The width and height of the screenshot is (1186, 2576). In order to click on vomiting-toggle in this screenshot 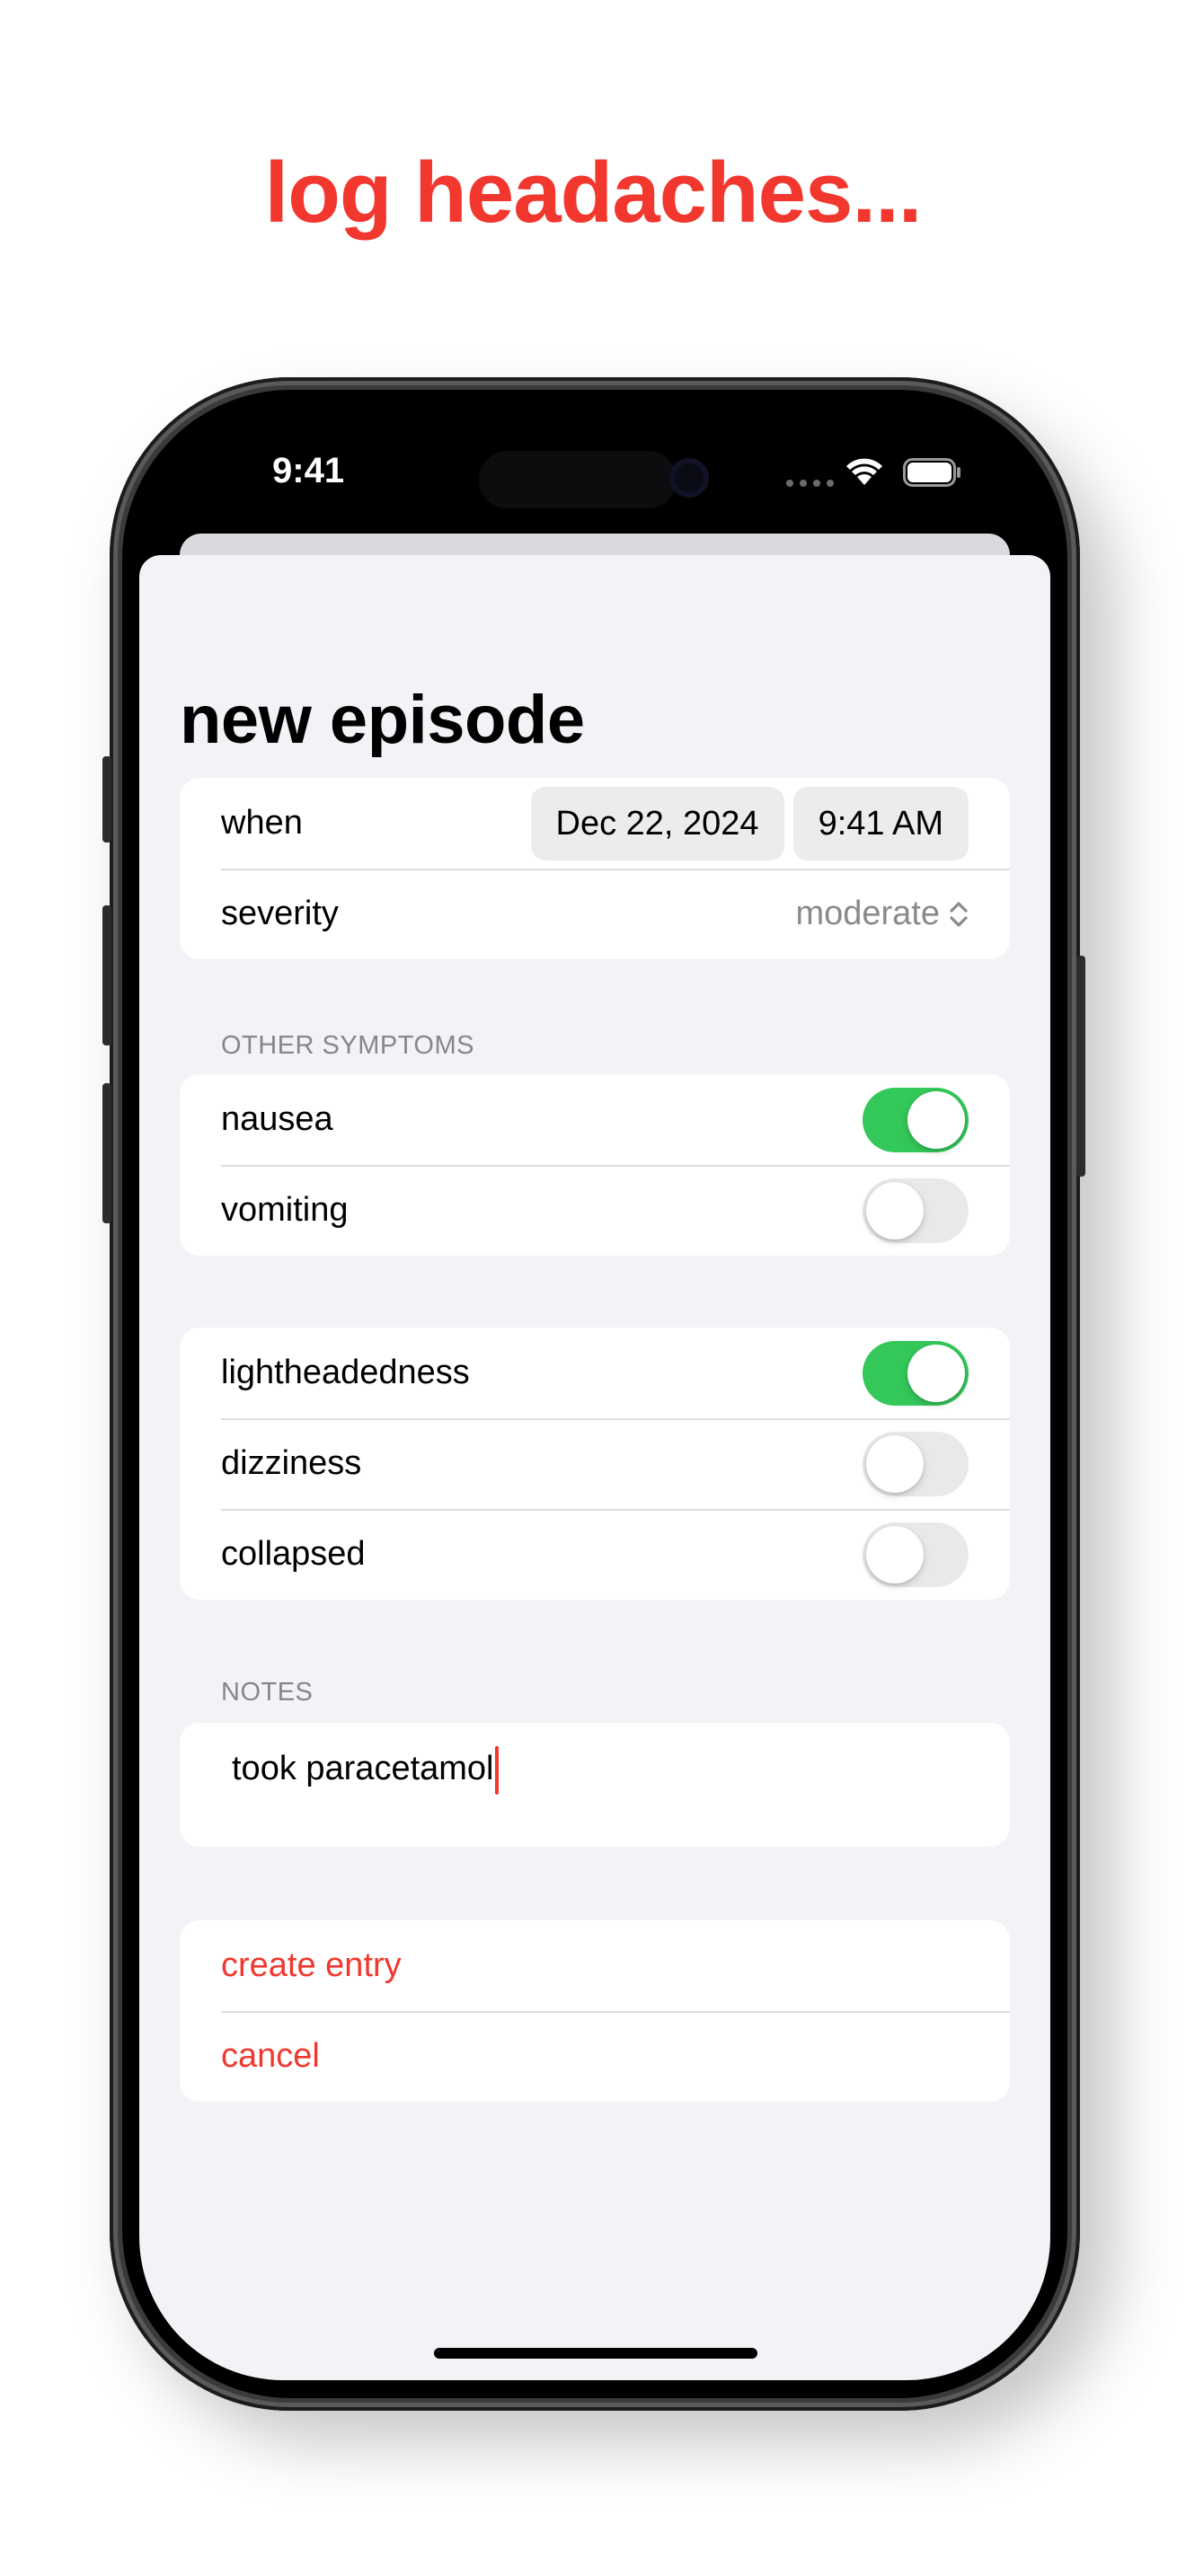, I will do `click(916, 1210)`.